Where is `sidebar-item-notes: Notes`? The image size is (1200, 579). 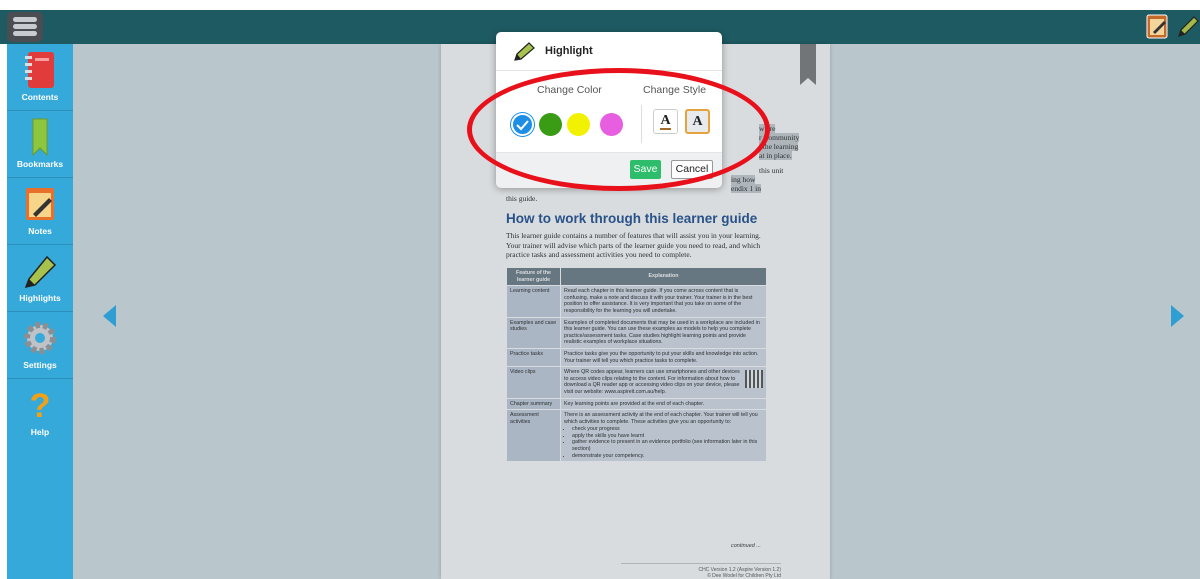 sidebar-item-notes: Notes is located at coordinates (40, 211).